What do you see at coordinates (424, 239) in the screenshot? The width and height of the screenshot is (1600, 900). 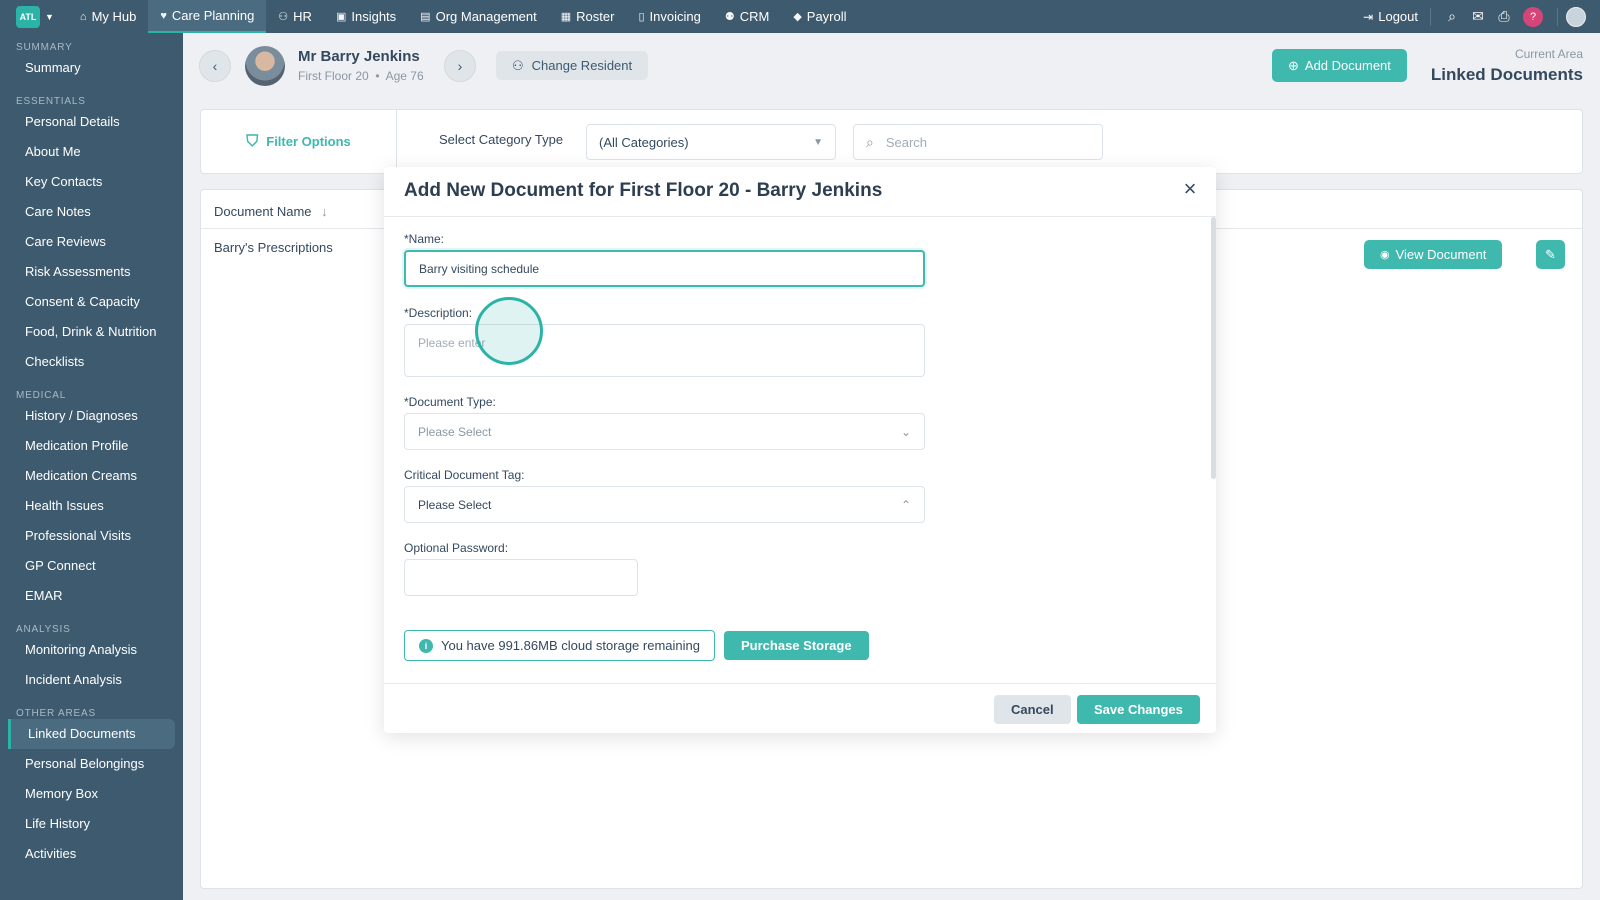 I see `name-label: *Name:` at bounding box center [424, 239].